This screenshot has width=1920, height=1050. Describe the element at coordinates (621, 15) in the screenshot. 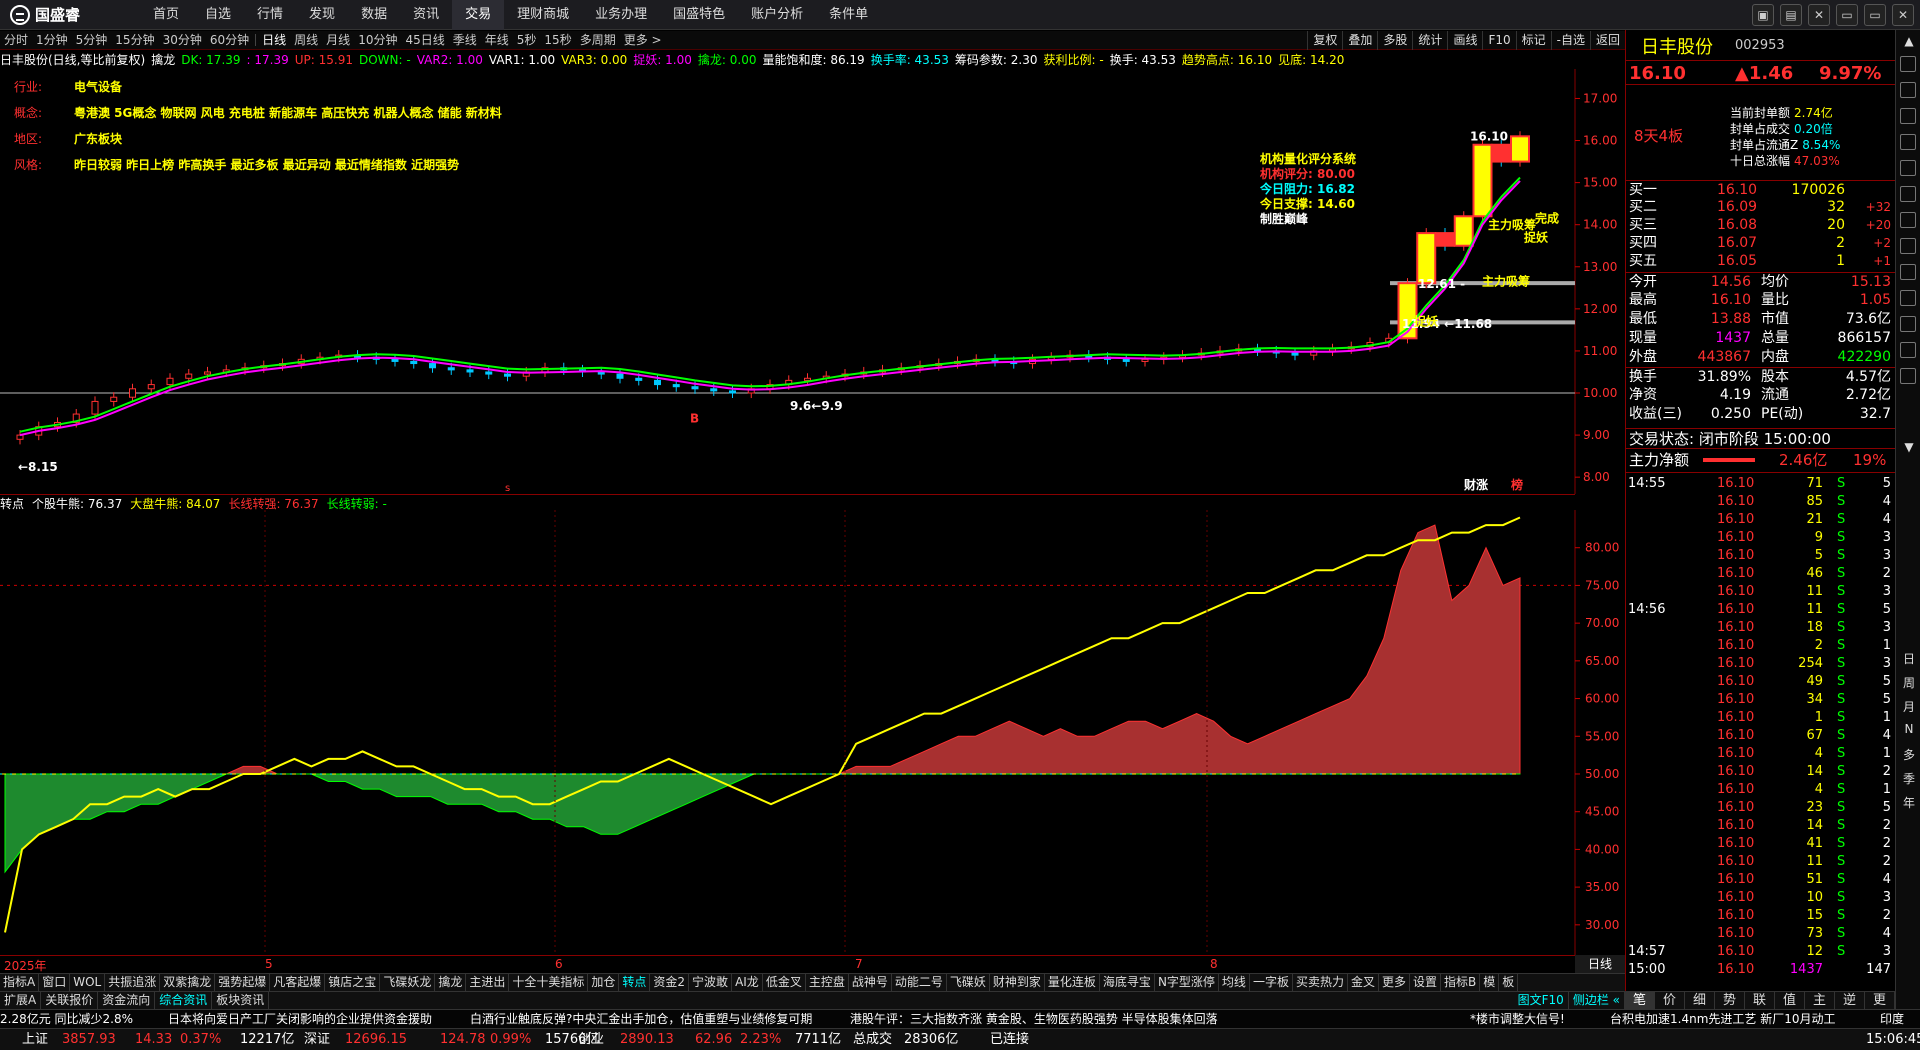

I see `topnav-item: 业务办理` at that location.